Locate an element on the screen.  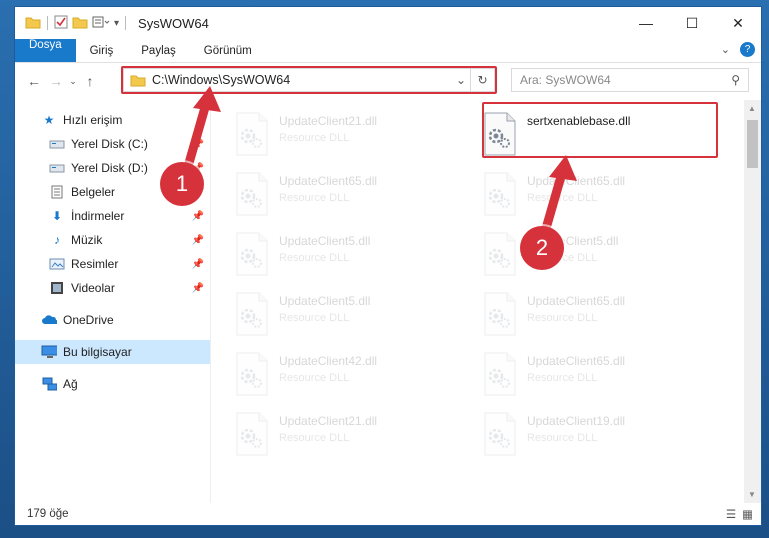
details-view-icon: ☰ is located at coordinates (731, 514).